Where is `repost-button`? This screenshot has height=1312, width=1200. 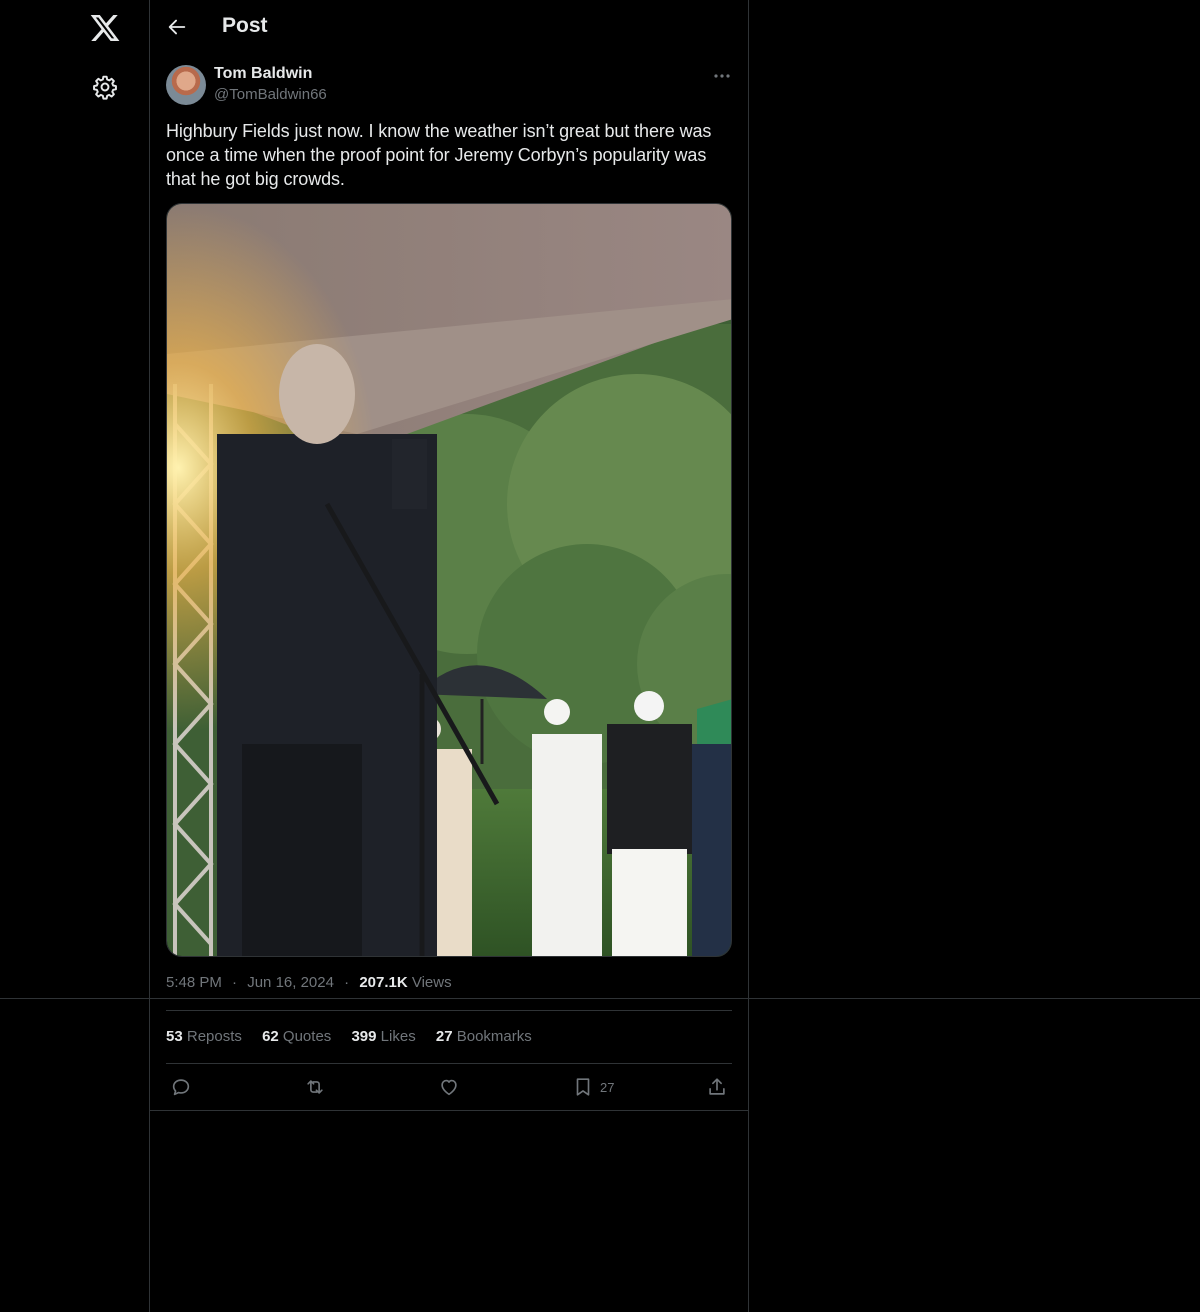 repost-button is located at coordinates (315, 1087).